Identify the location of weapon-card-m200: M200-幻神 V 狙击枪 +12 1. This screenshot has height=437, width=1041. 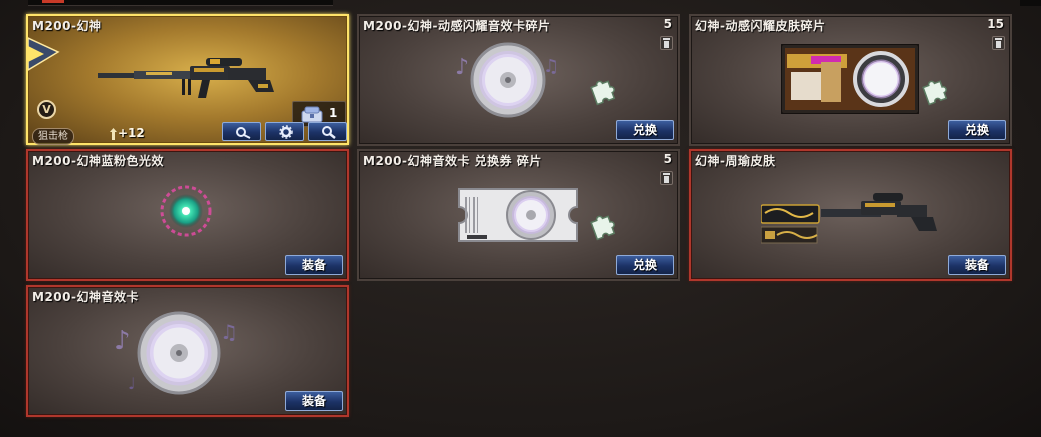
(187, 79).